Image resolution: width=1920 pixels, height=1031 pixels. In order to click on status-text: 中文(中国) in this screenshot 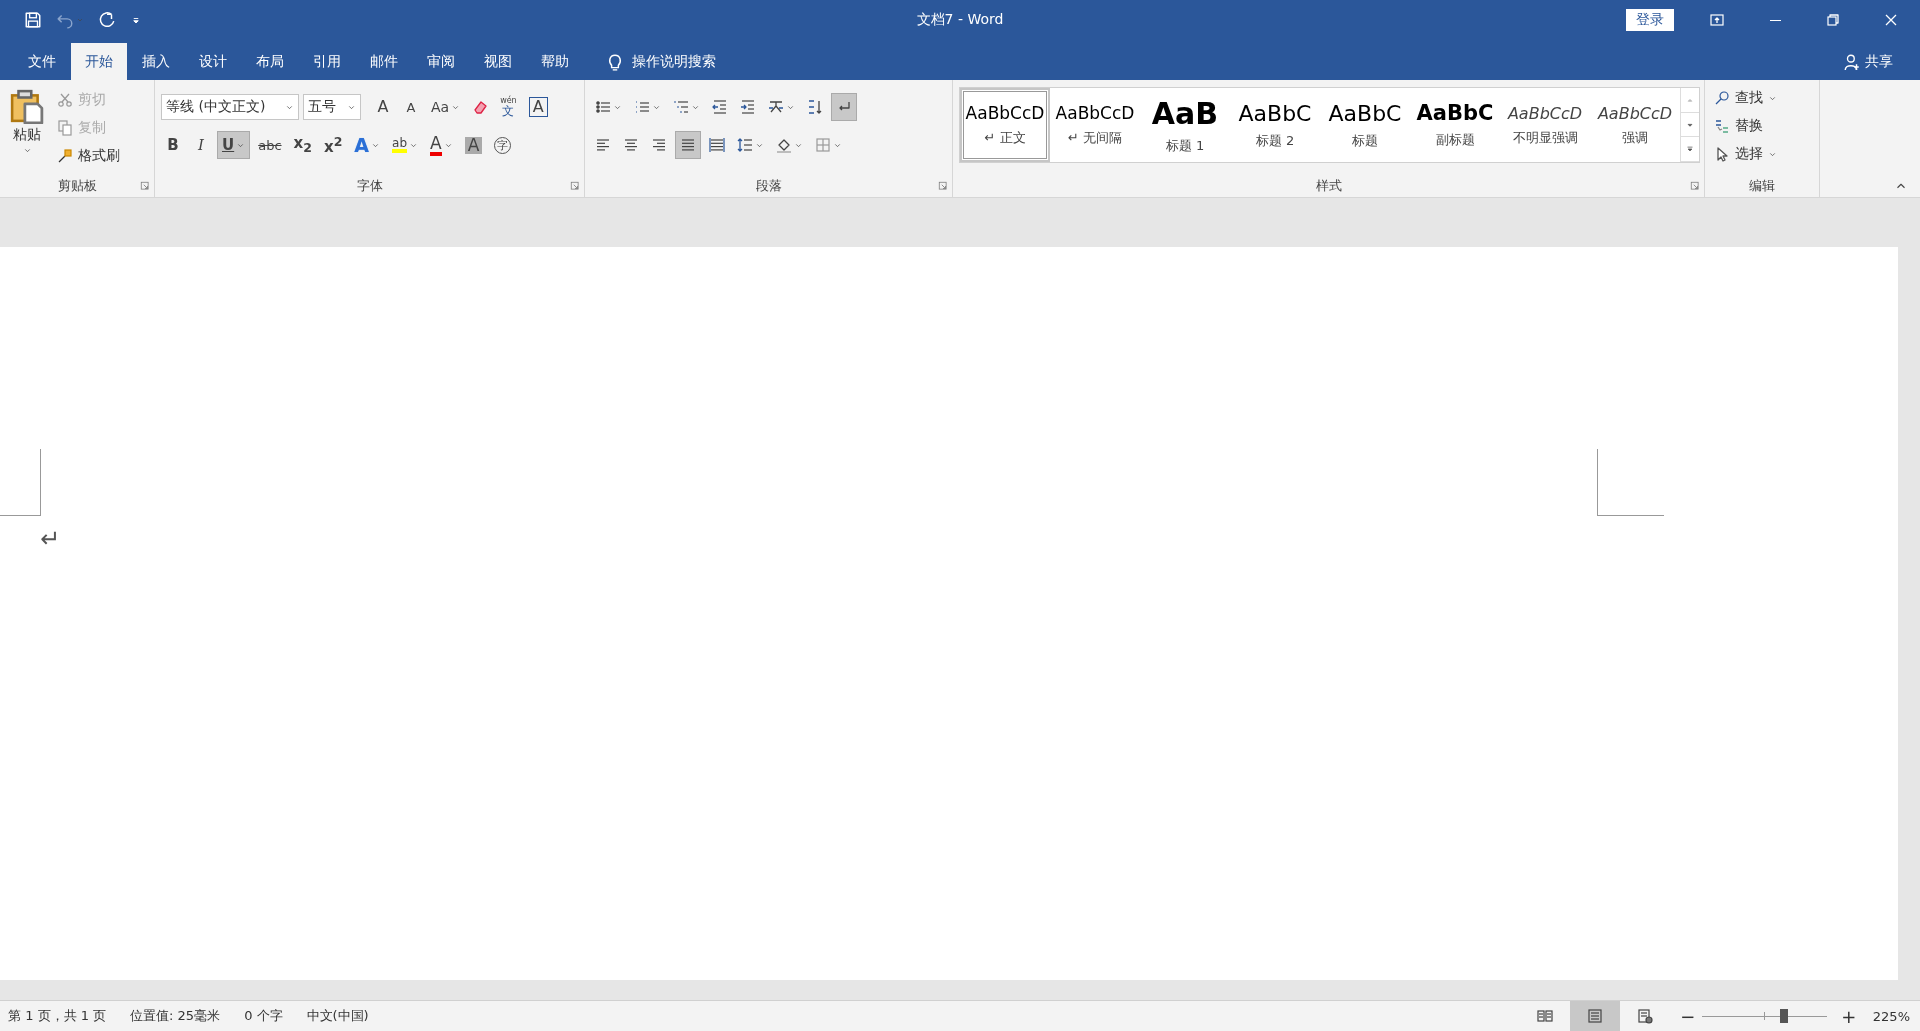, I will do `click(337, 1016)`.